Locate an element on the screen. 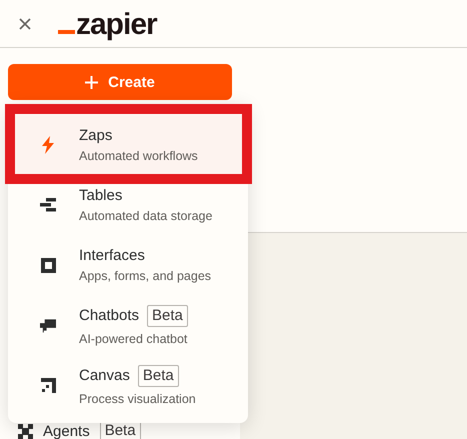 Image resolution: width=467 pixels, height=439 pixels. menu-item: Canvas Beta Process visualization is located at coordinates (128, 385).